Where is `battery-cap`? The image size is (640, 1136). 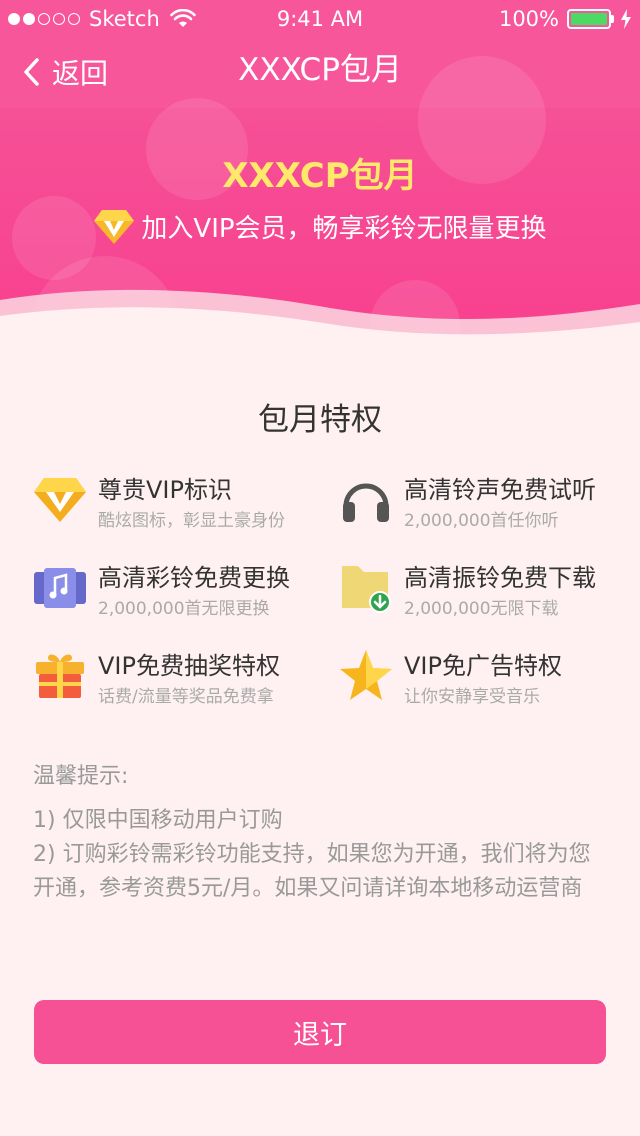 battery-cap is located at coordinates (612, 19).